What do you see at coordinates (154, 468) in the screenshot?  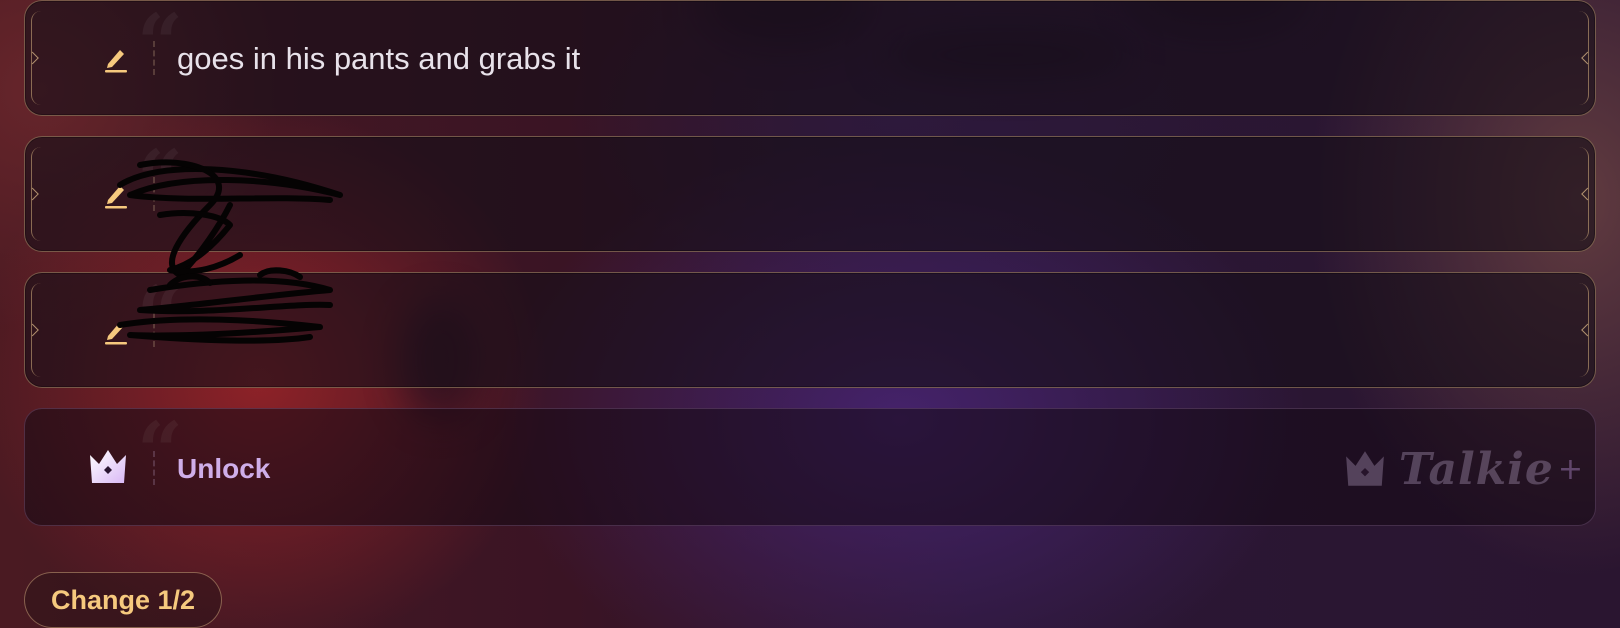 I see `unlock-divider` at bounding box center [154, 468].